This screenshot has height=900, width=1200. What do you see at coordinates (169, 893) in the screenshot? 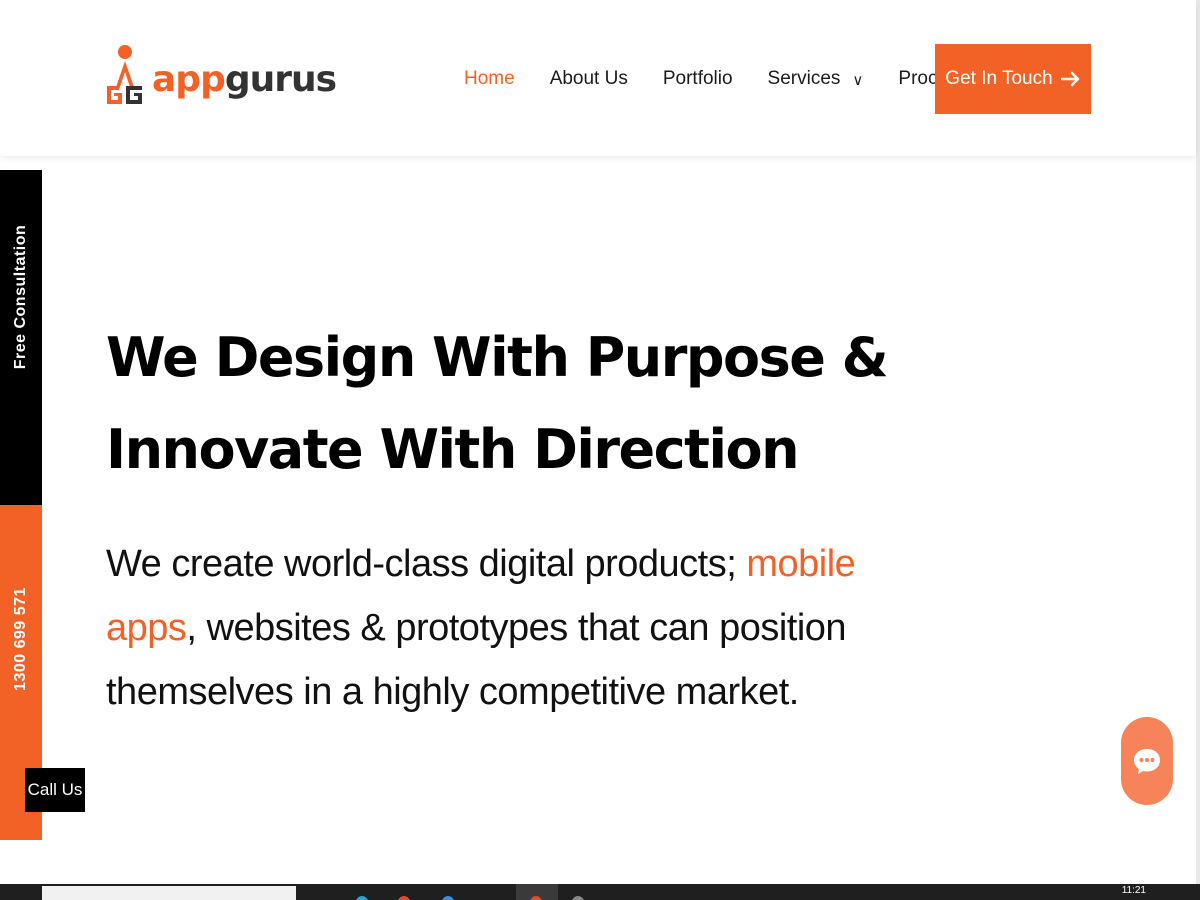
I see `taskbar-search` at bounding box center [169, 893].